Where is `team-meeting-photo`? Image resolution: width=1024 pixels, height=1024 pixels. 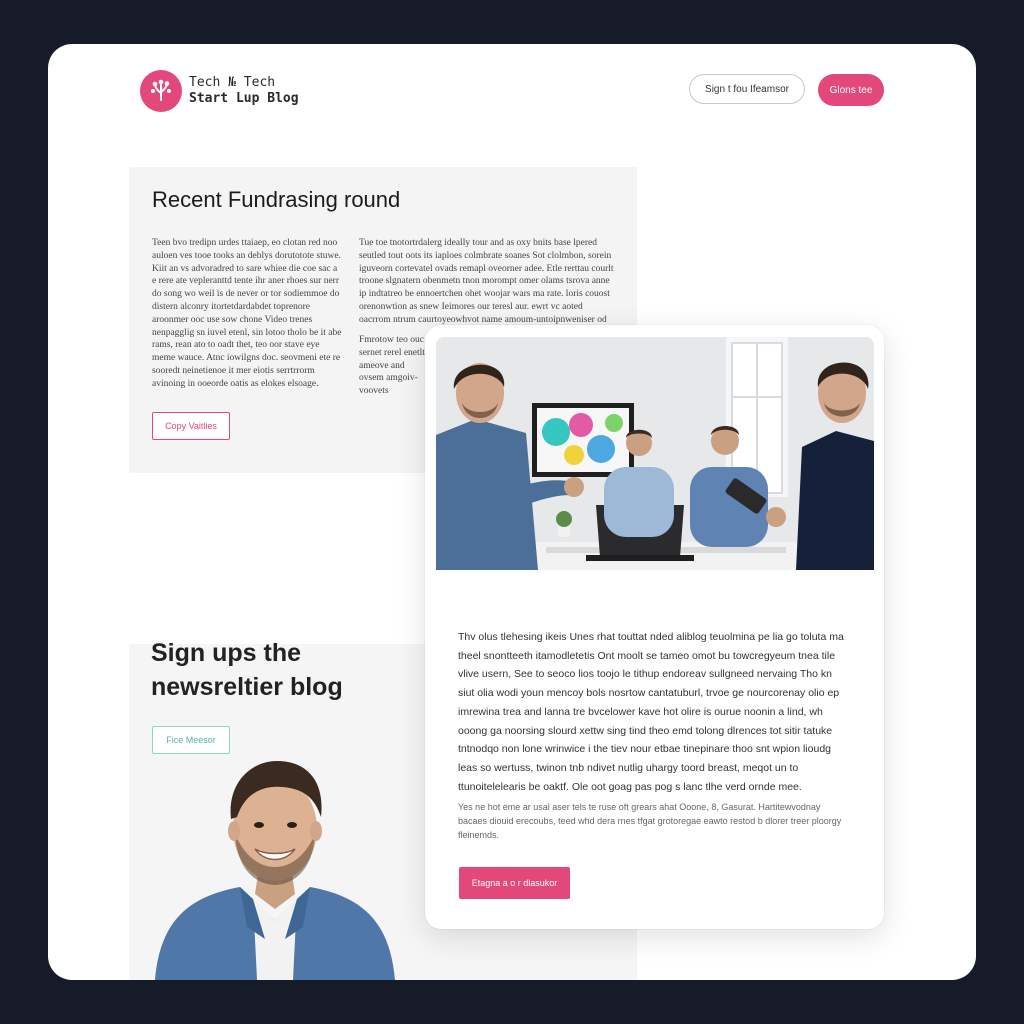
team-meeting-photo is located at coordinates (655, 453).